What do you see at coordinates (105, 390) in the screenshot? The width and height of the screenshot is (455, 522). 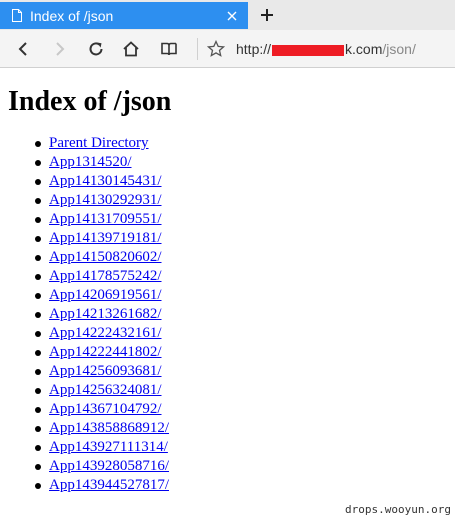 I see `directory-link: App14256324081/` at bounding box center [105, 390].